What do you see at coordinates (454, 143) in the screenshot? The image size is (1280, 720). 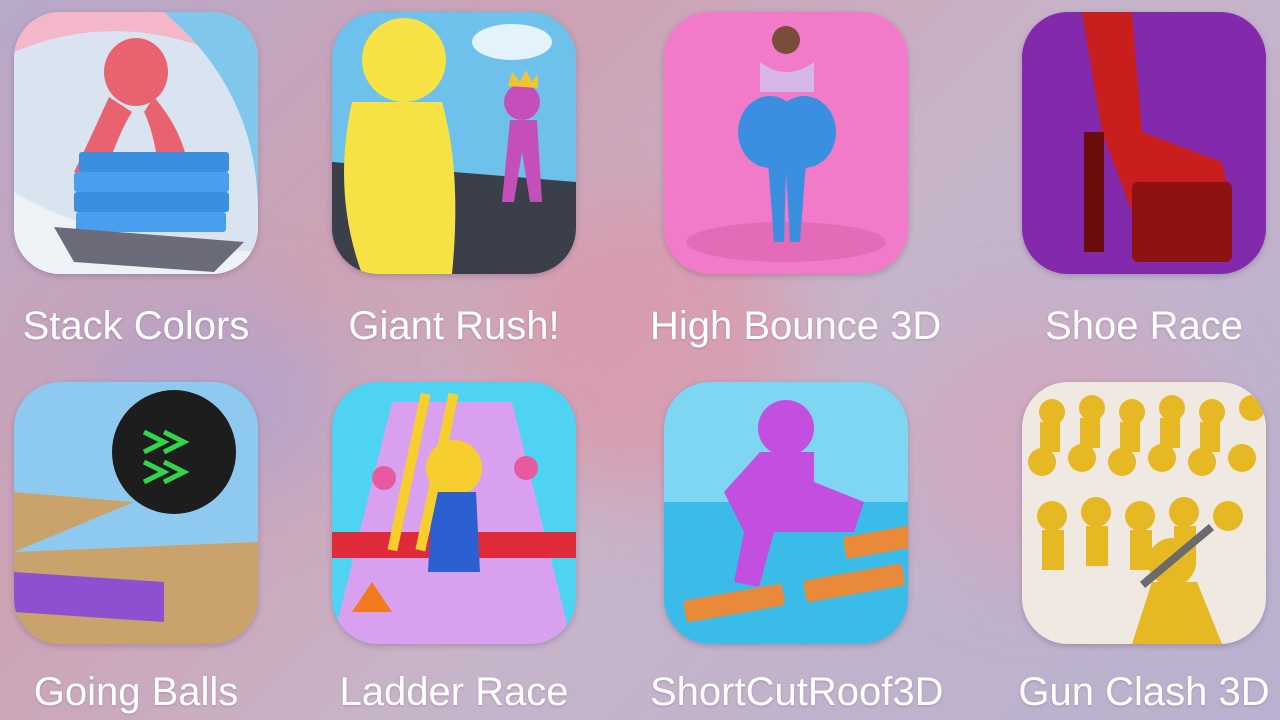 I see `giant-rush-icon` at bounding box center [454, 143].